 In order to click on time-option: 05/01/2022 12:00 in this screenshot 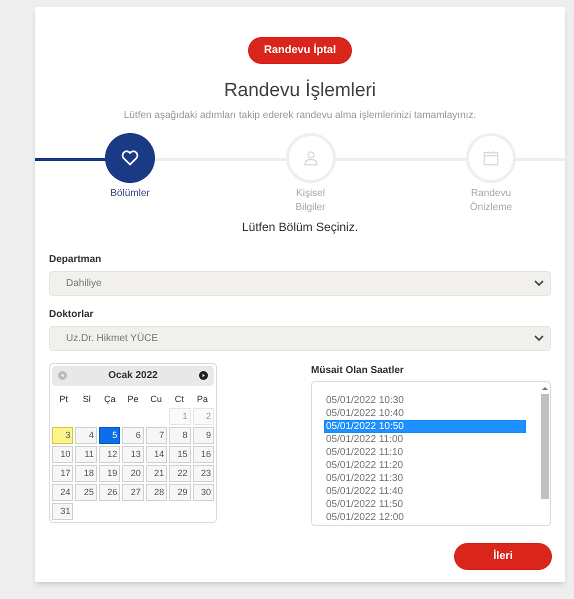, I will do `click(425, 517)`.